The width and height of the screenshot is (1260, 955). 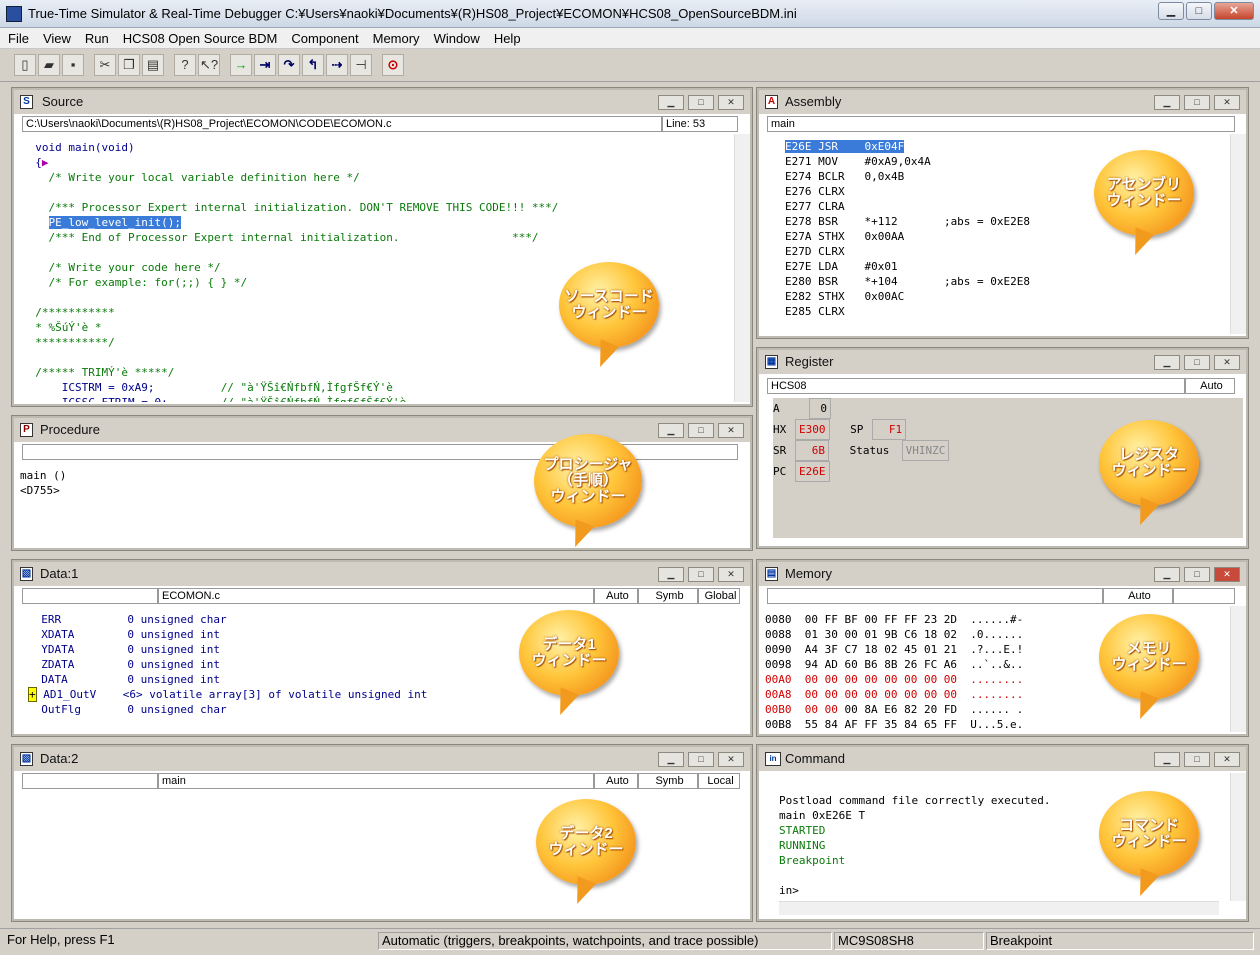 I want to click on menu-file: File, so click(x=17, y=38).